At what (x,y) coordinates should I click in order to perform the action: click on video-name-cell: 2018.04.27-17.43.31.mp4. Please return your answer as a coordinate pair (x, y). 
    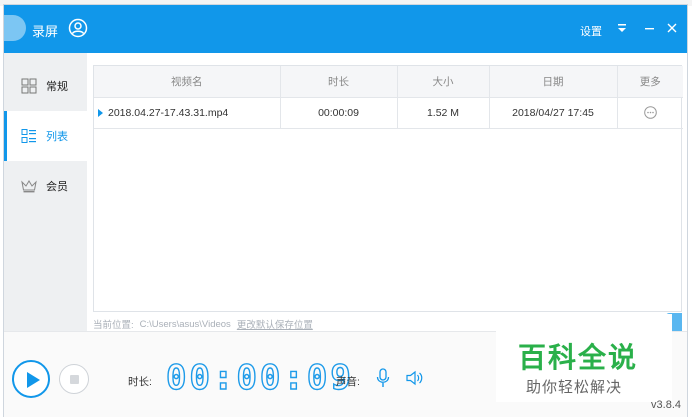
    Looking at the image, I should click on (187, 113).